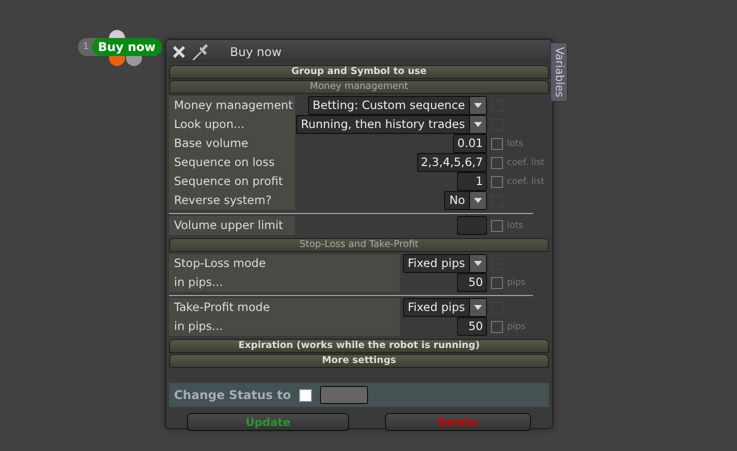 The width and height of the screenshot is (737, 451). Describe the element at coordinates (305, 395) in the screenshot. I see `status-checkbox` at that location.